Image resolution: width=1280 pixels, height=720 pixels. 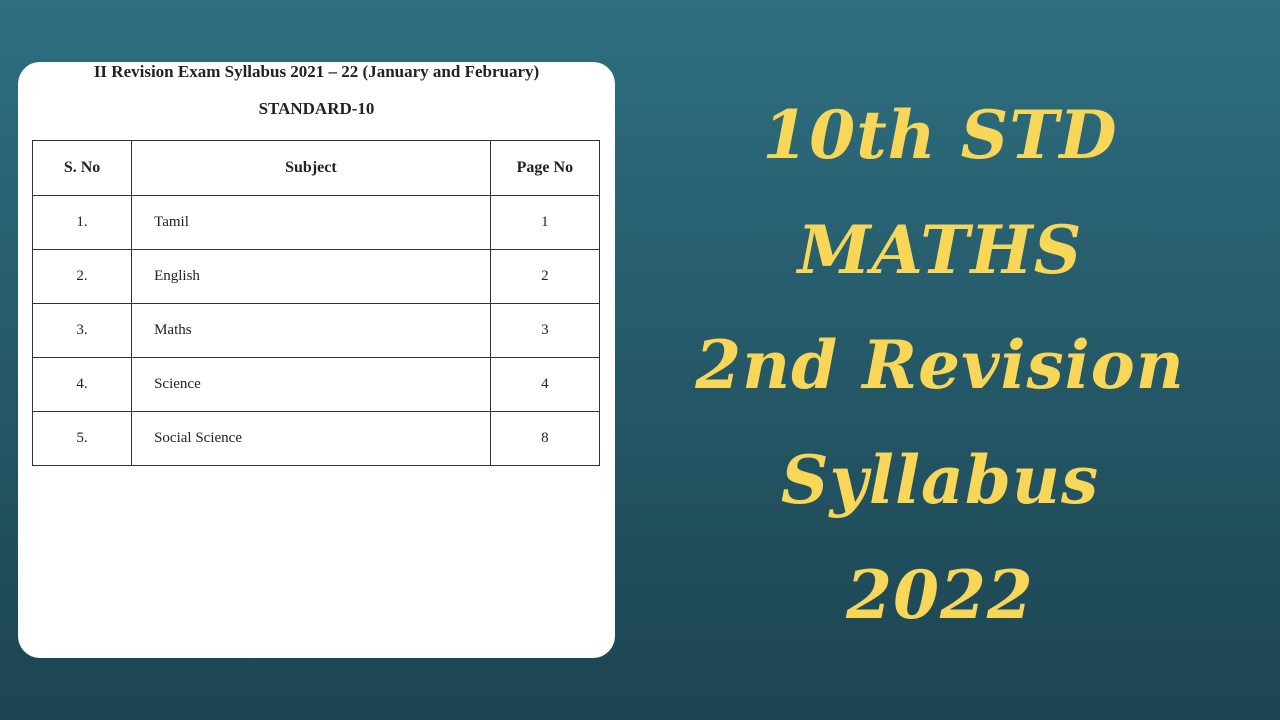 I want to click on cell-sno: 3., so click(x=82, y=330).